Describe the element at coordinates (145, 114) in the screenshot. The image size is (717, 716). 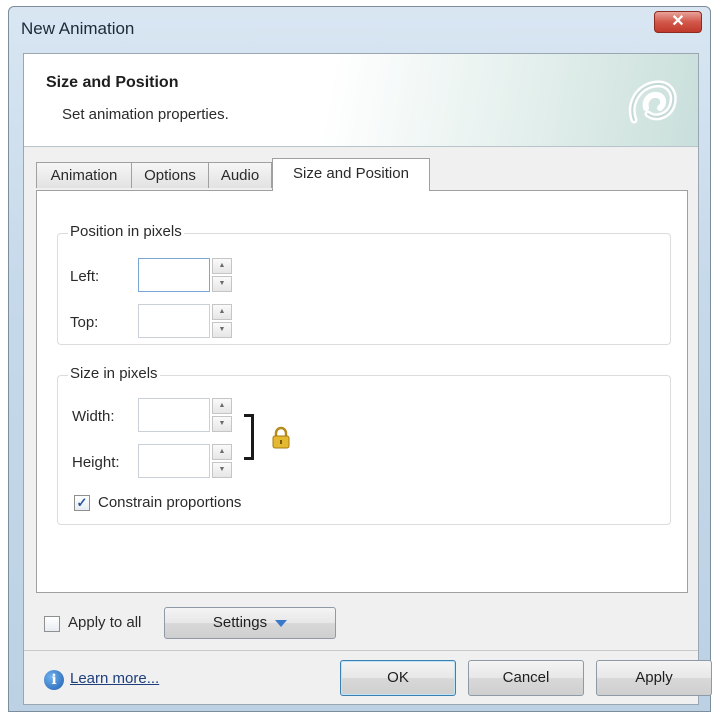
I see `header-subtitle: Set animation properties.` at that location.